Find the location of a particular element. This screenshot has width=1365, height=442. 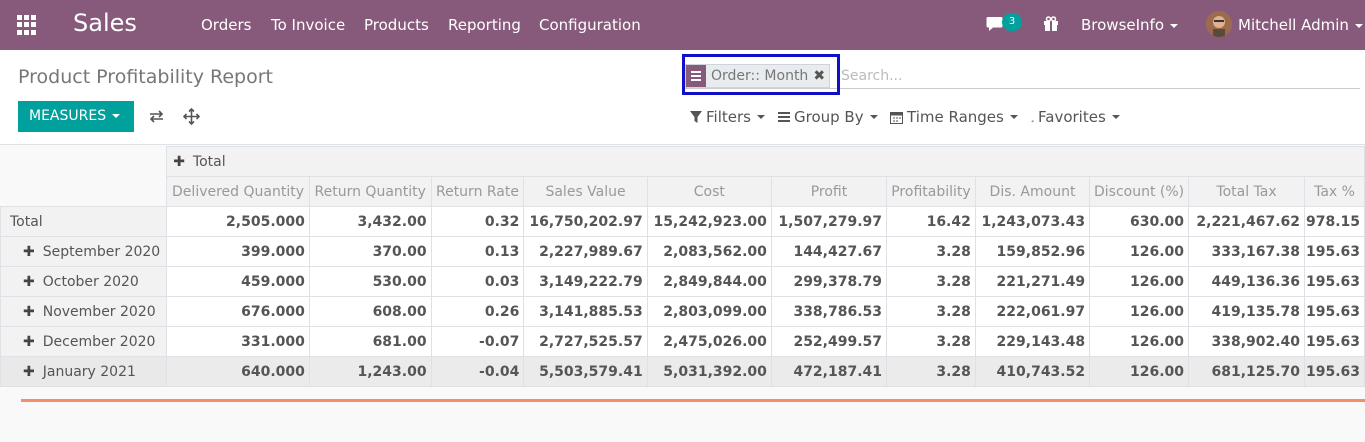

measure-header: Profit is located at coordinates (829, 191).